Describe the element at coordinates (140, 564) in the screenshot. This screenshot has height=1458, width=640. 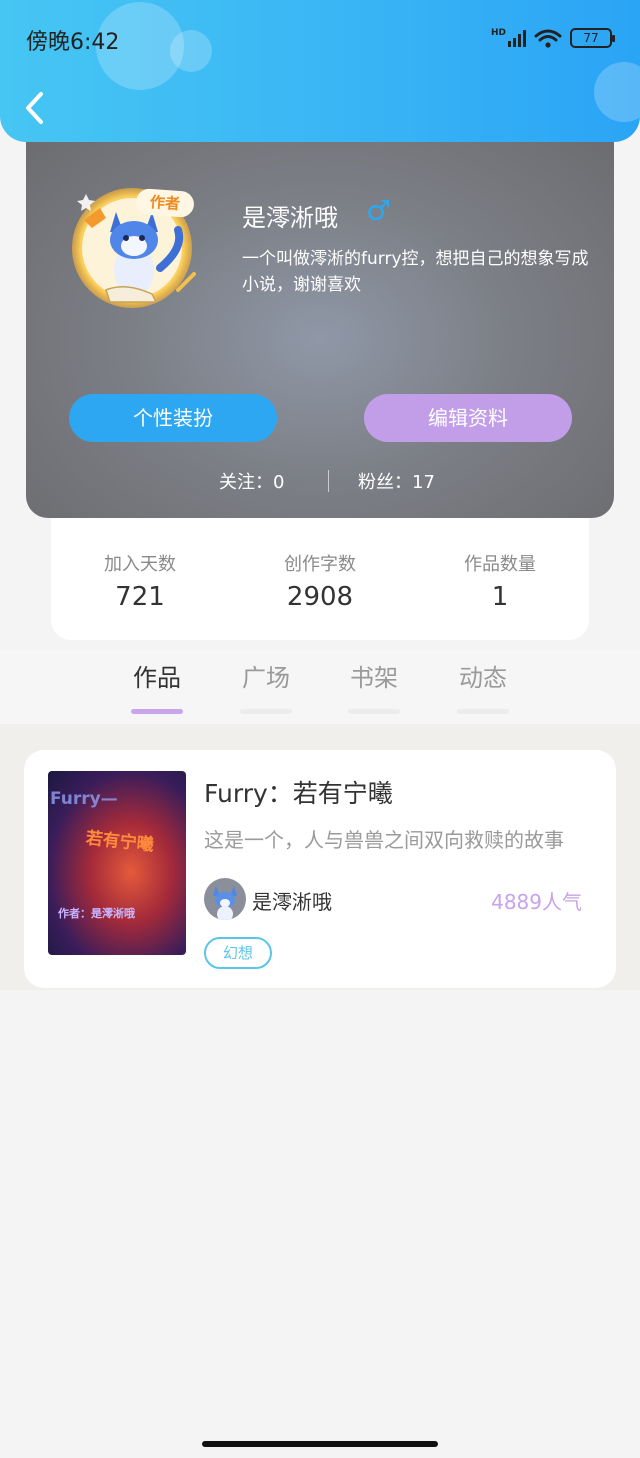
I see `stat-label: 加入天数` at that location.